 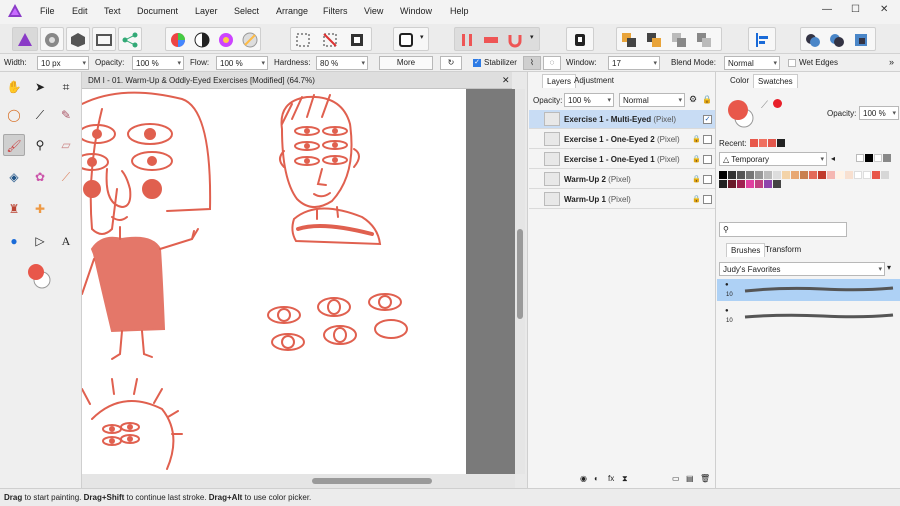 I want to click on move-forward-icon, so click(x=679, y=40).